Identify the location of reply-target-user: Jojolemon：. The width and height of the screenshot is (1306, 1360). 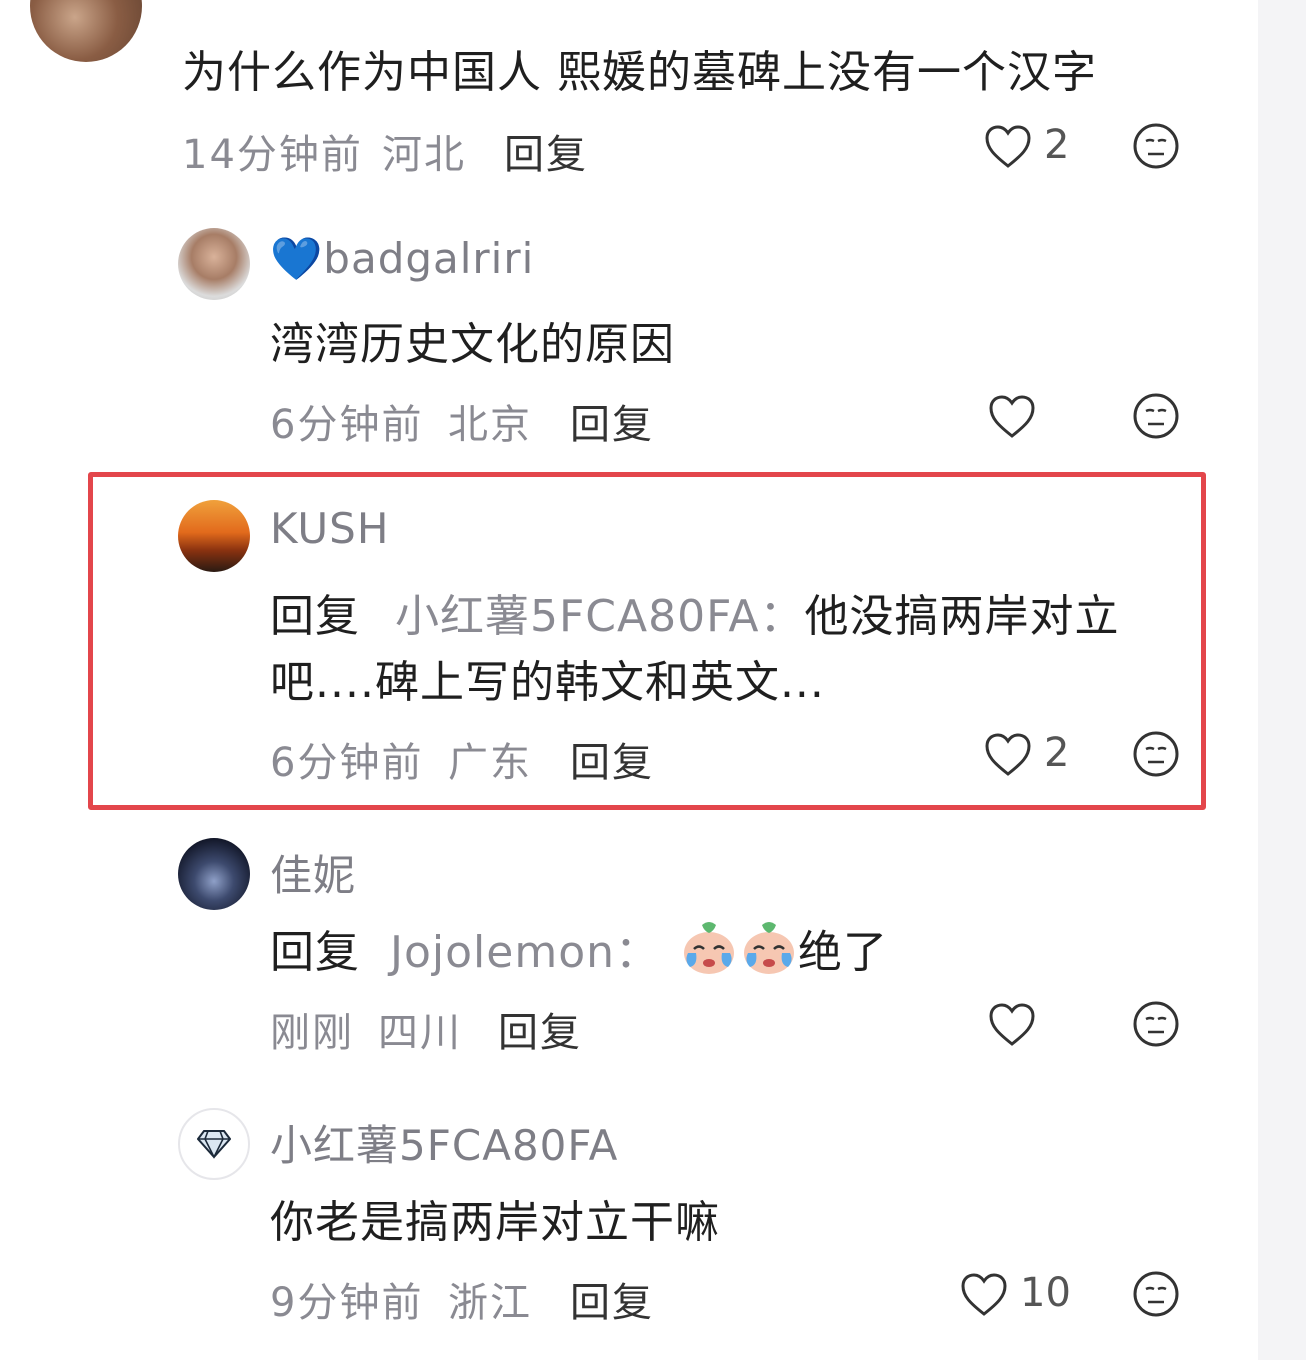
(525, 948).